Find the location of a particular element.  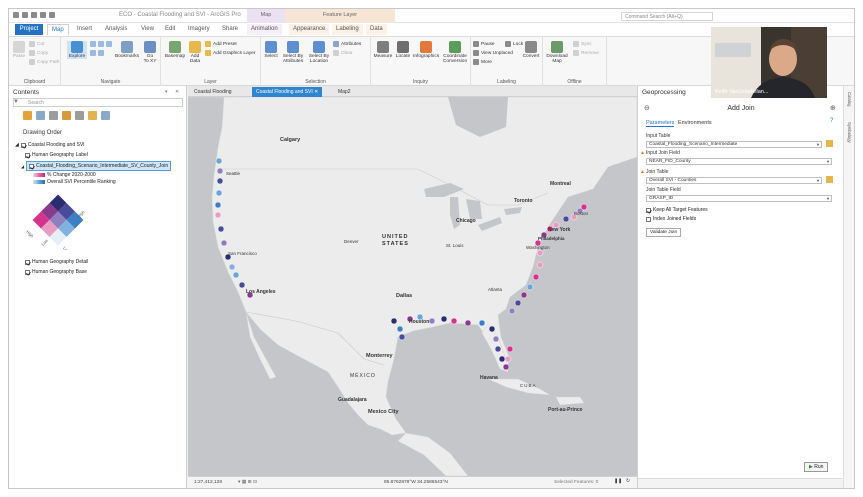

redo-icon is located at coordinates (52, 15).